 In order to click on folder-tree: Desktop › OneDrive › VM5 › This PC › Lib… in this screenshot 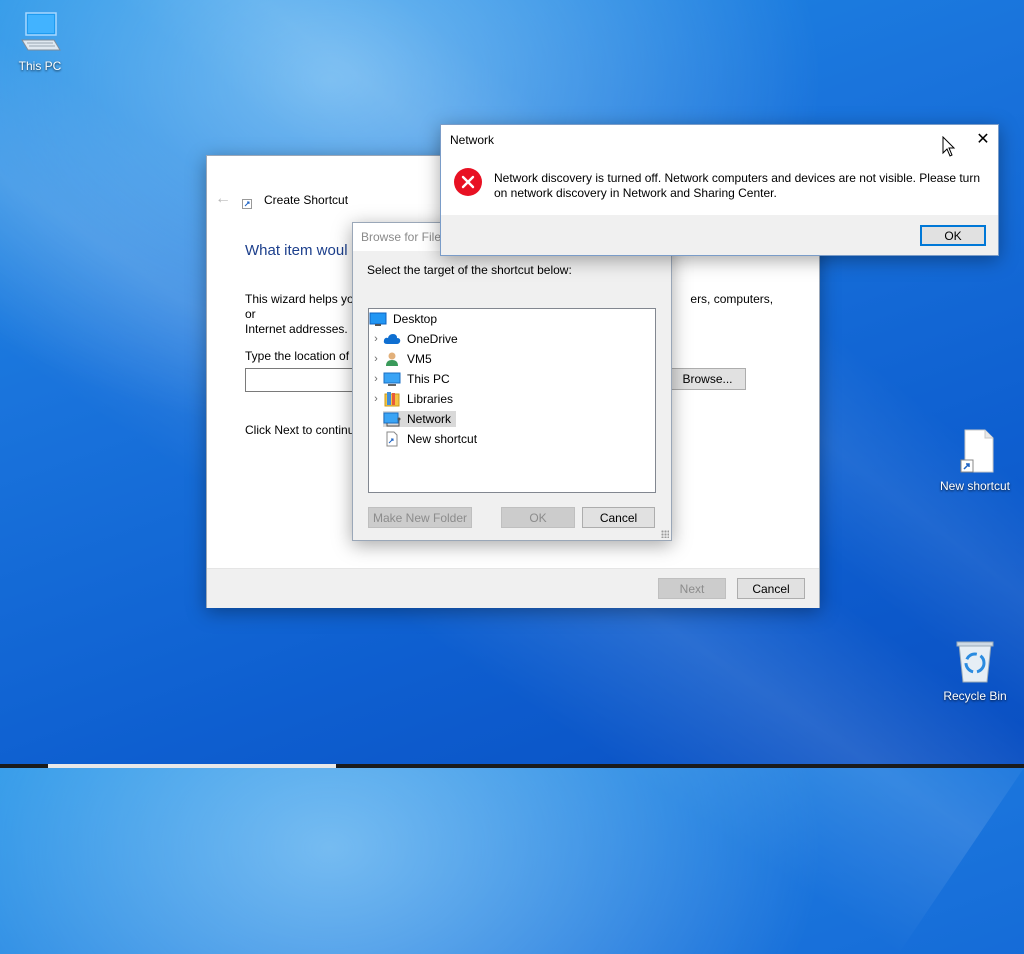, I will do `click(512, 400)`.